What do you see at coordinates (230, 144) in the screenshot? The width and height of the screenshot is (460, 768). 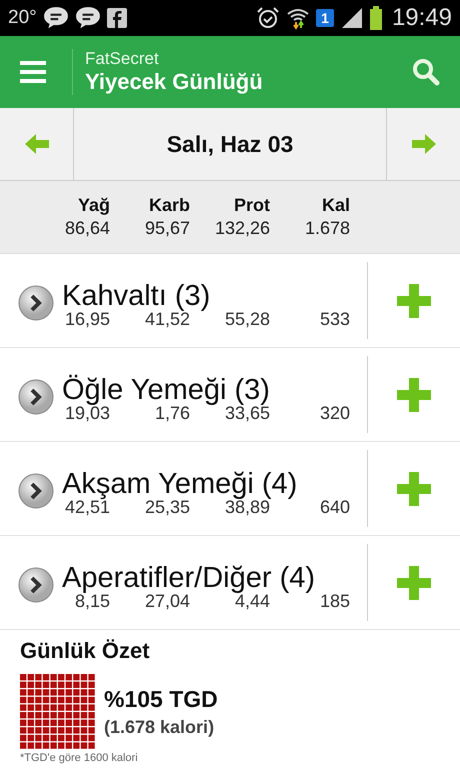 I see `date-label: Salı, Haz 03` at bounding box center [230, 144].